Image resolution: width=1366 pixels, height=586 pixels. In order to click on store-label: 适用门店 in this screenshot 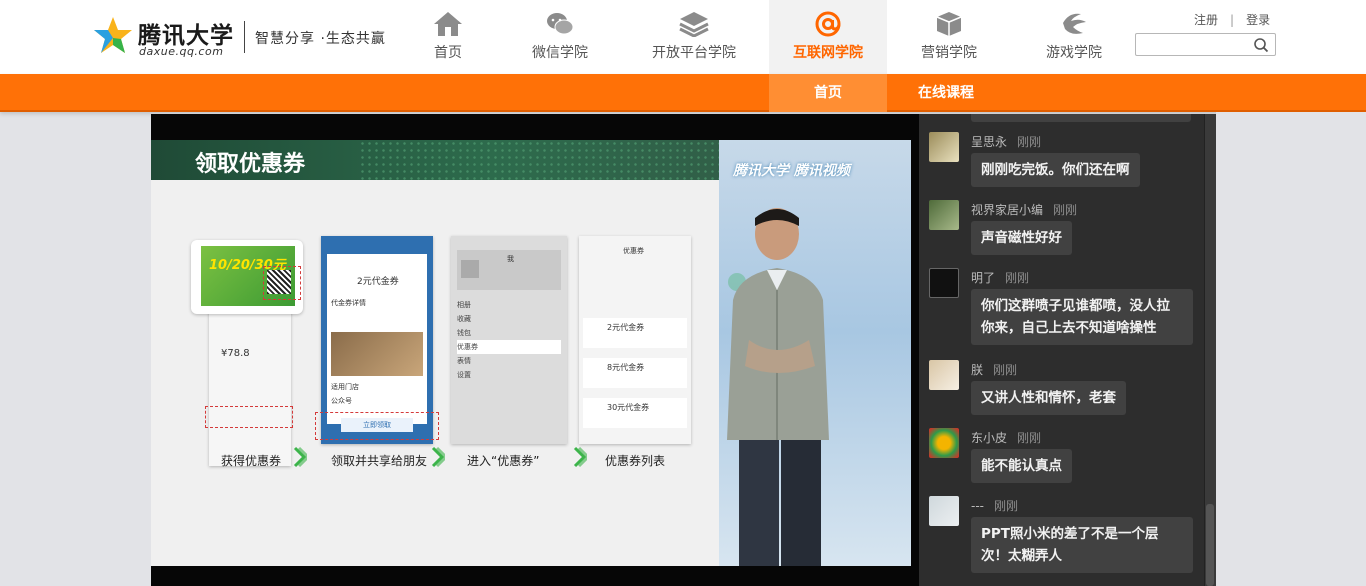, I will do `click(345, 387)`.